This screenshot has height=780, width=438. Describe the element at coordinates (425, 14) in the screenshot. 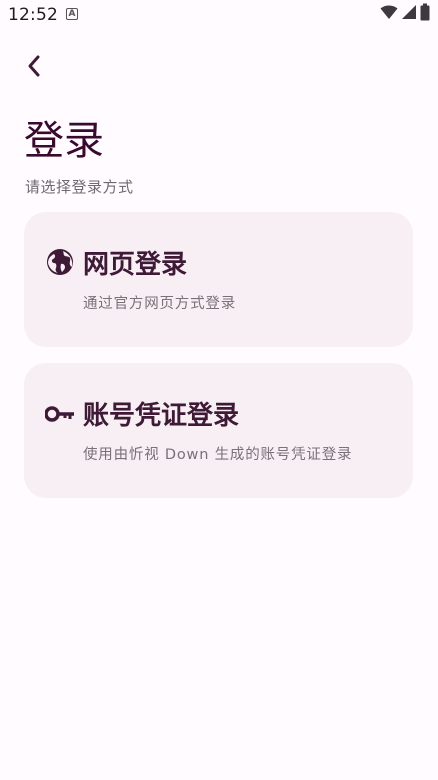

I see `battery-icon` at that location.